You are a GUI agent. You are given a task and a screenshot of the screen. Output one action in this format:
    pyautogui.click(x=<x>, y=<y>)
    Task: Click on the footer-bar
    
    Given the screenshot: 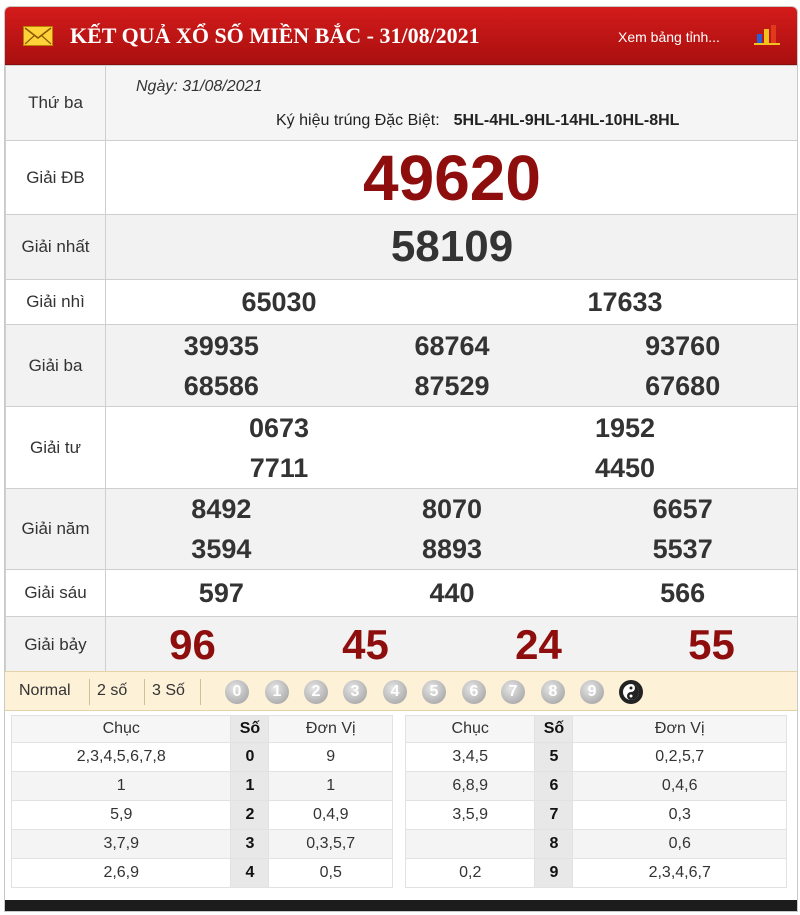 What is the action you would take?
    pyautogui.click(x=401, y=905)
    